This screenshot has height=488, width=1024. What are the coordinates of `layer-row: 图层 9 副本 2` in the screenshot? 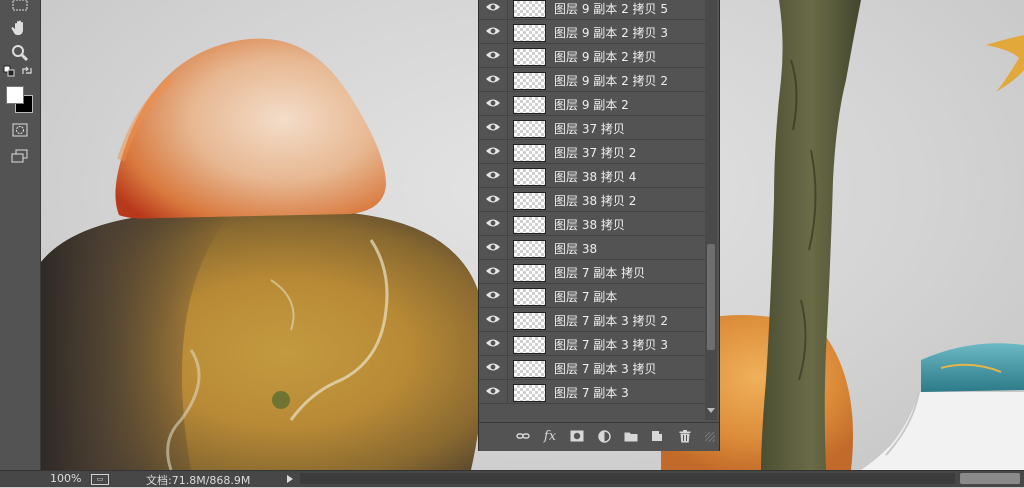 It's located at (592, 104).